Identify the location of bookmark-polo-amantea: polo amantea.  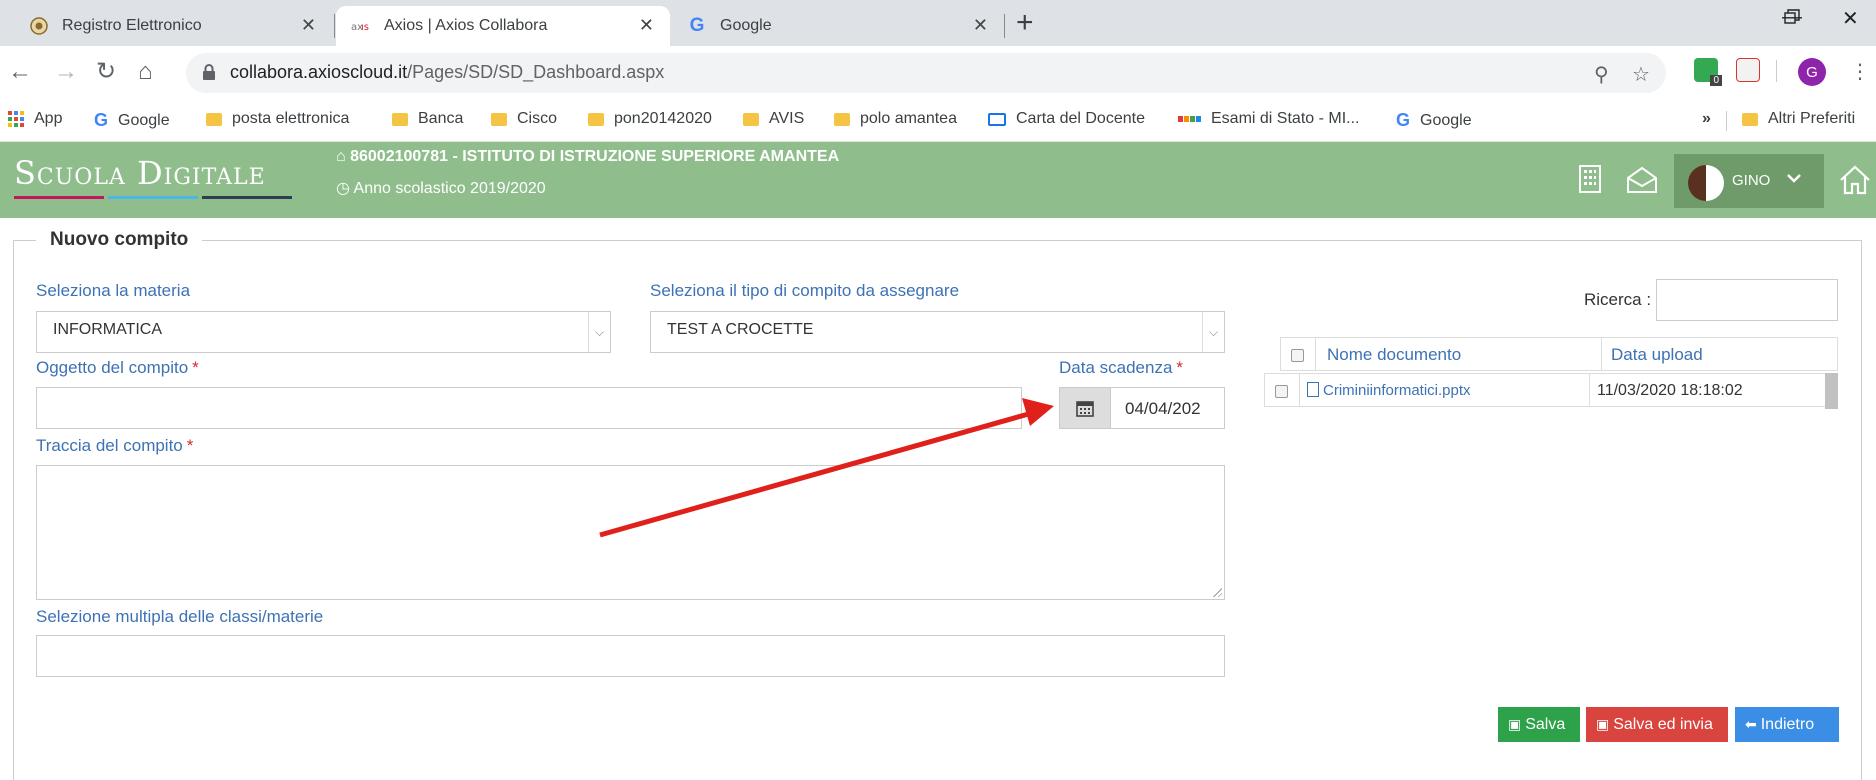
(895, 119).